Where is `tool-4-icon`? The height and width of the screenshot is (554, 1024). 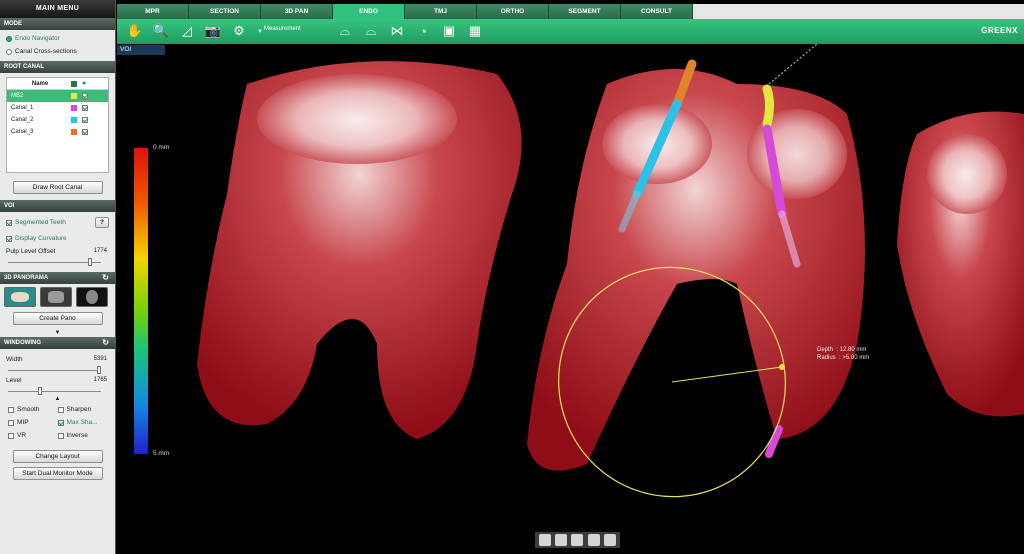
tool-4-icon is located at coordinates (593, 540).